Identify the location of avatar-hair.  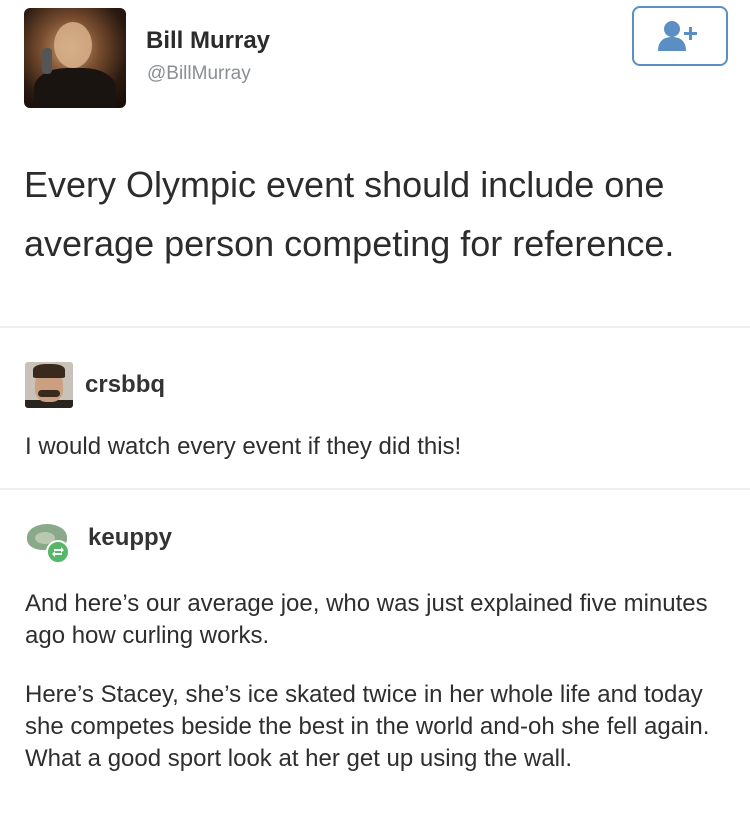
(49, 371).